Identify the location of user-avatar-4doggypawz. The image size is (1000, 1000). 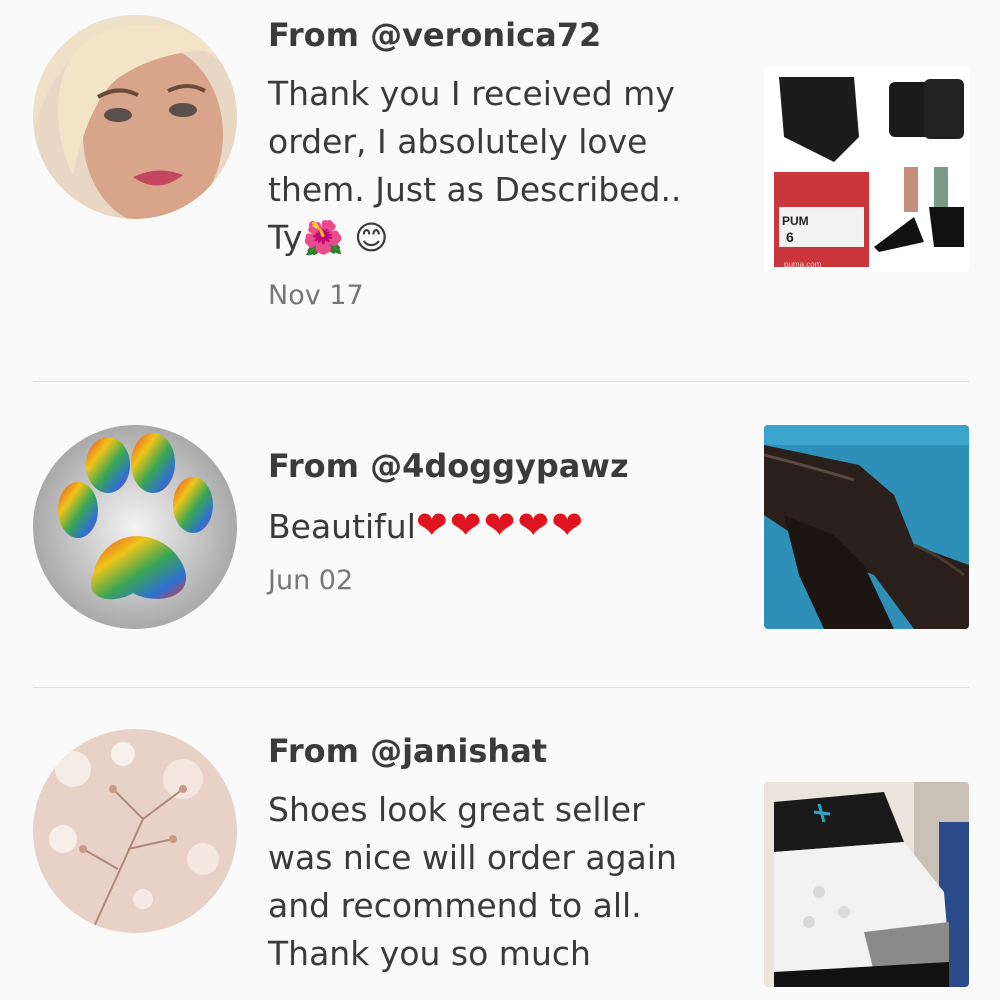
(135, 527).